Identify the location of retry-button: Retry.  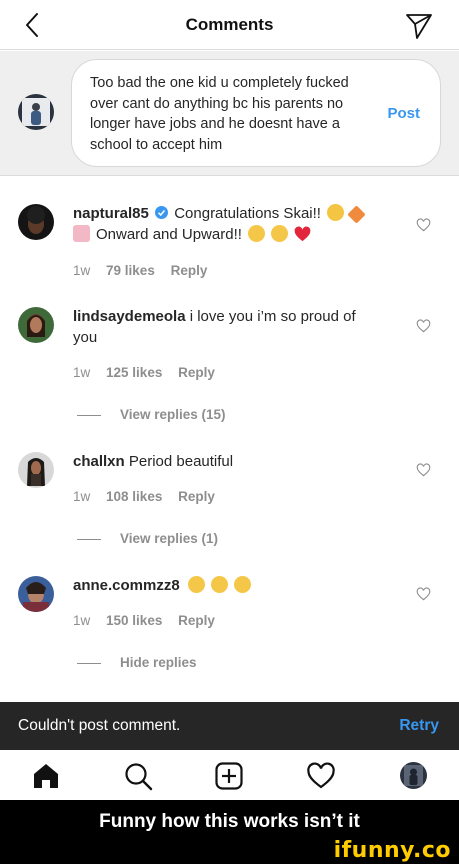
(419, 726).